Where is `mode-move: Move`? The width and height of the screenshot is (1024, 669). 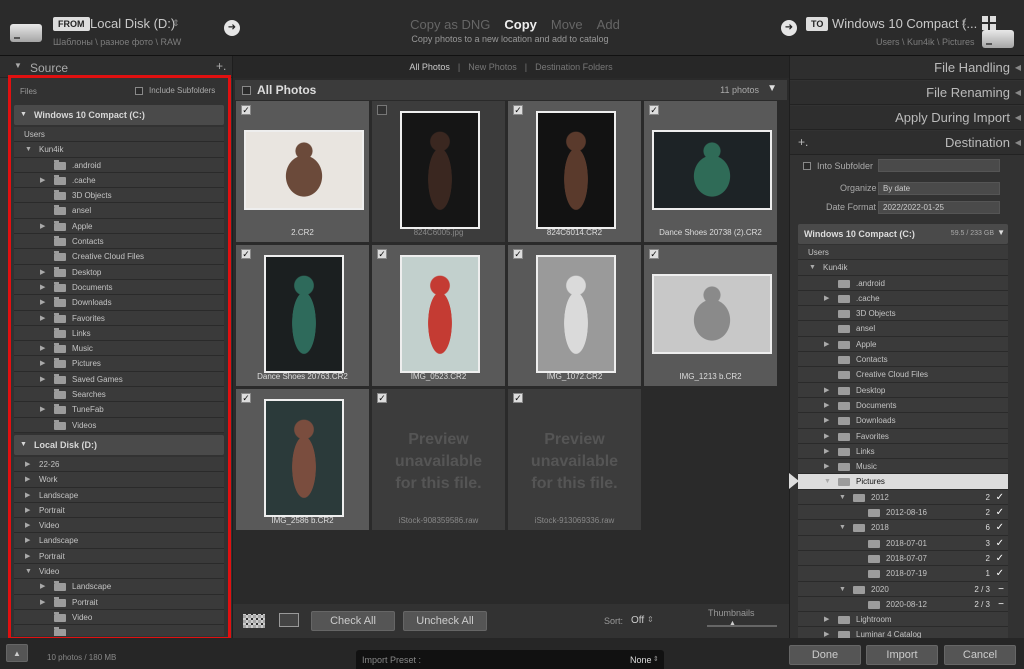 mode-move: Move is located at coordinates (567, 24).